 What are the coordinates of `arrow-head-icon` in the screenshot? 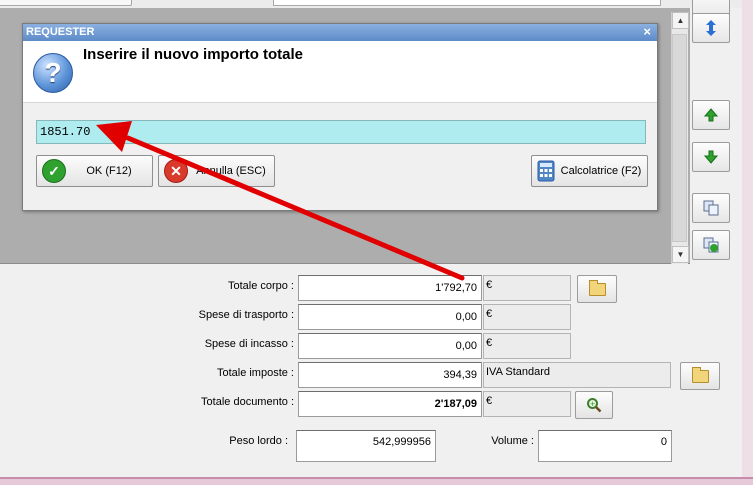 It's located at (114, 136).